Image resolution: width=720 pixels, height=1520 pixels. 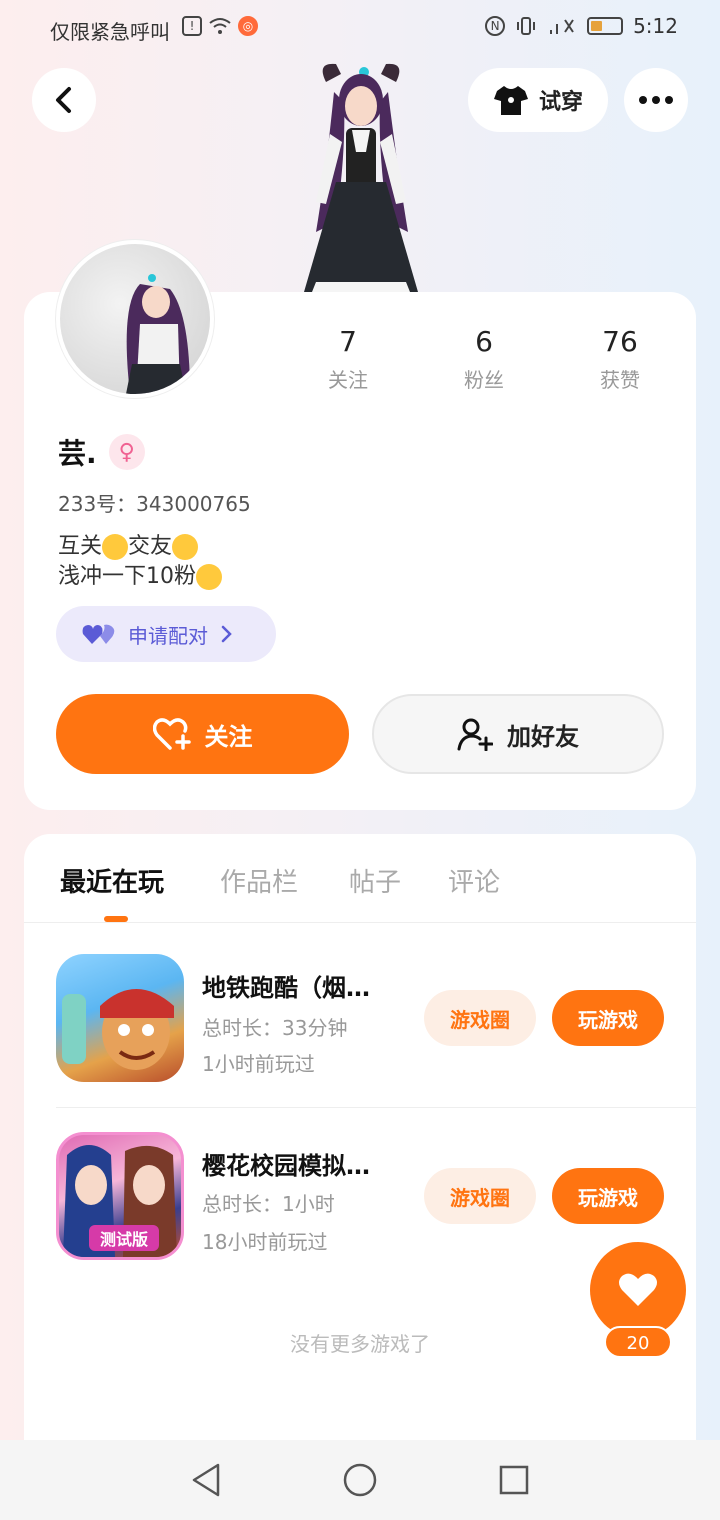 What do you see at coordinates (605, 26) in the screenshot?
I see `battery-icon` at bounding box center [605, 26].